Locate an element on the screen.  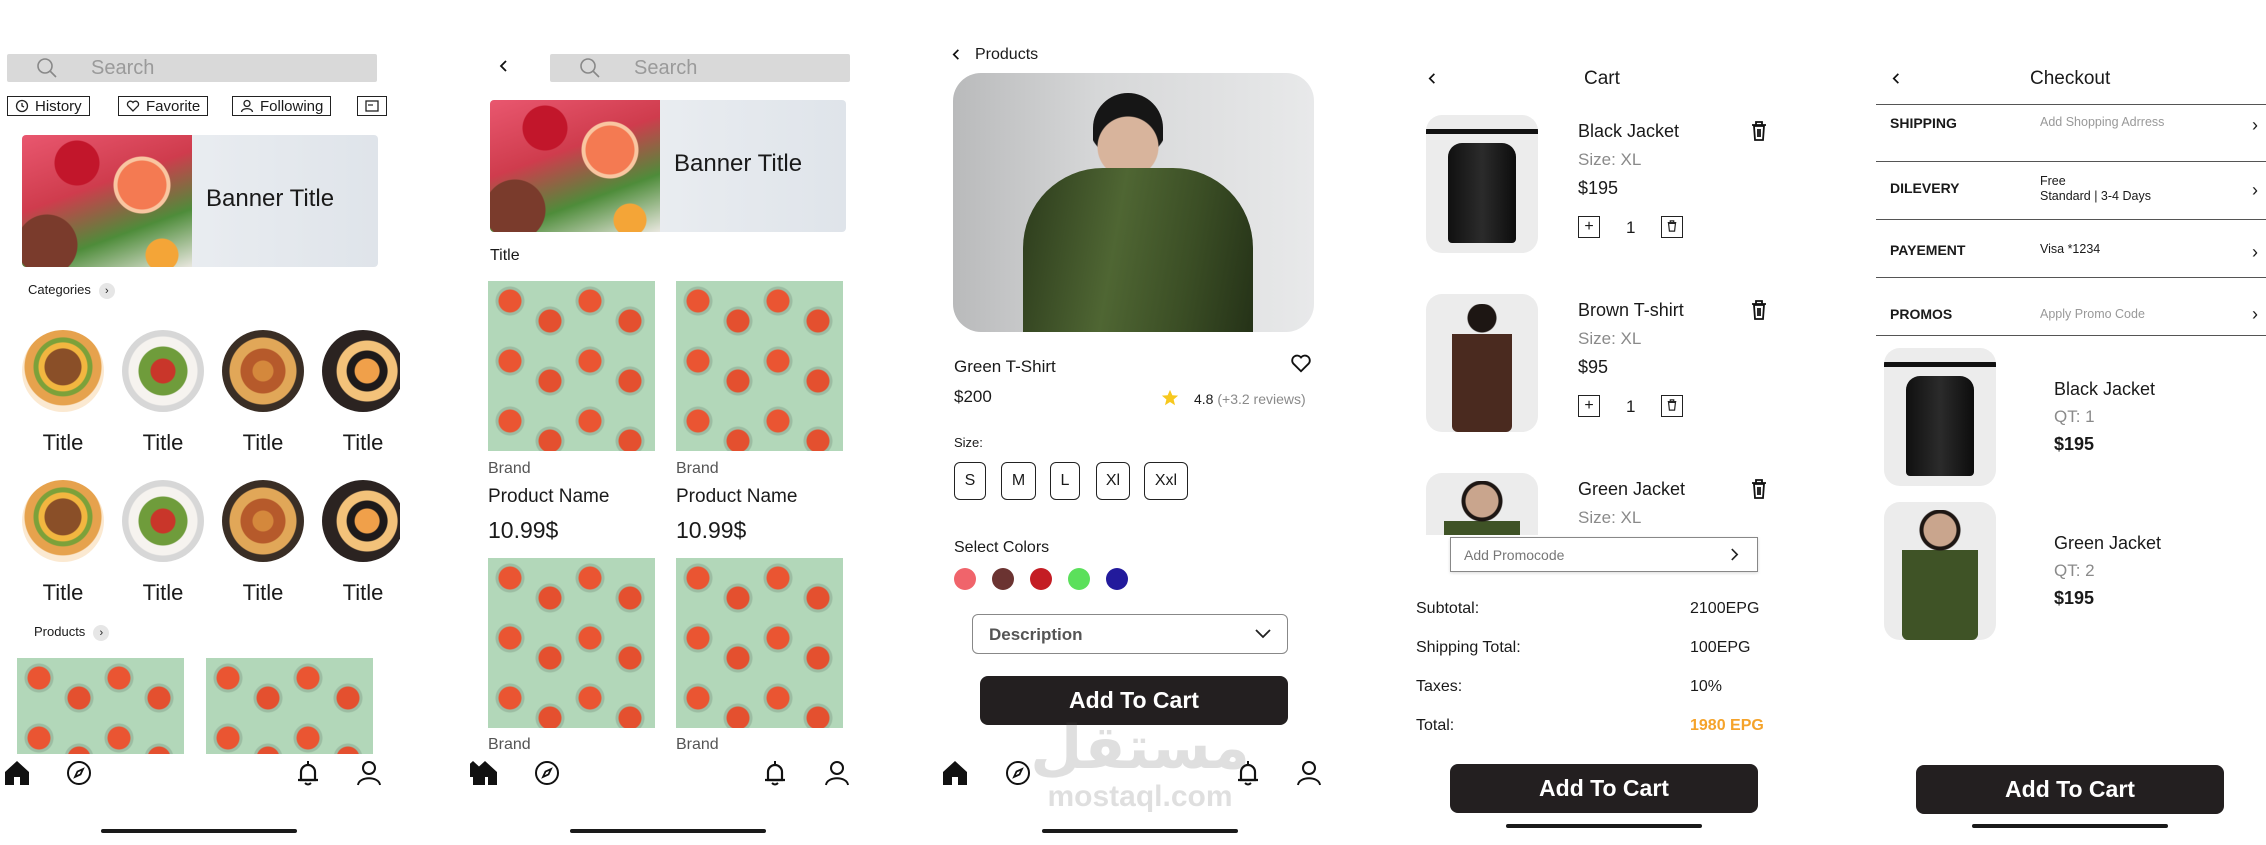
shipping-value: 100EPG is located at coordinates (1720, 647).